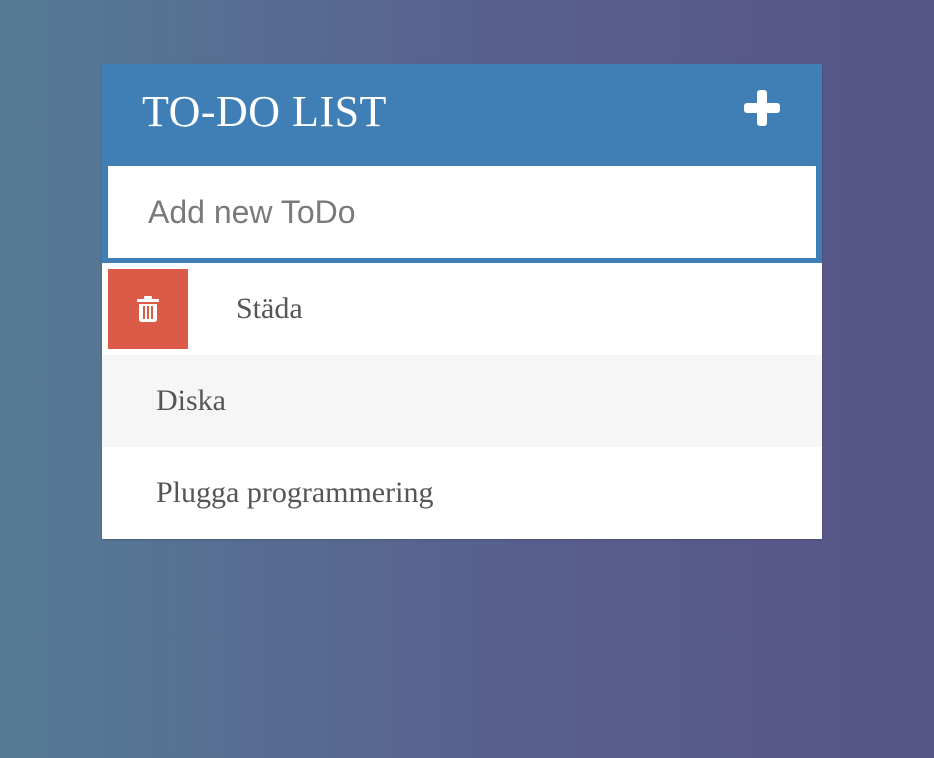 The height and width of the screenshot is (758, 934). I want to click on delete-todo-button, so click(148, 309).